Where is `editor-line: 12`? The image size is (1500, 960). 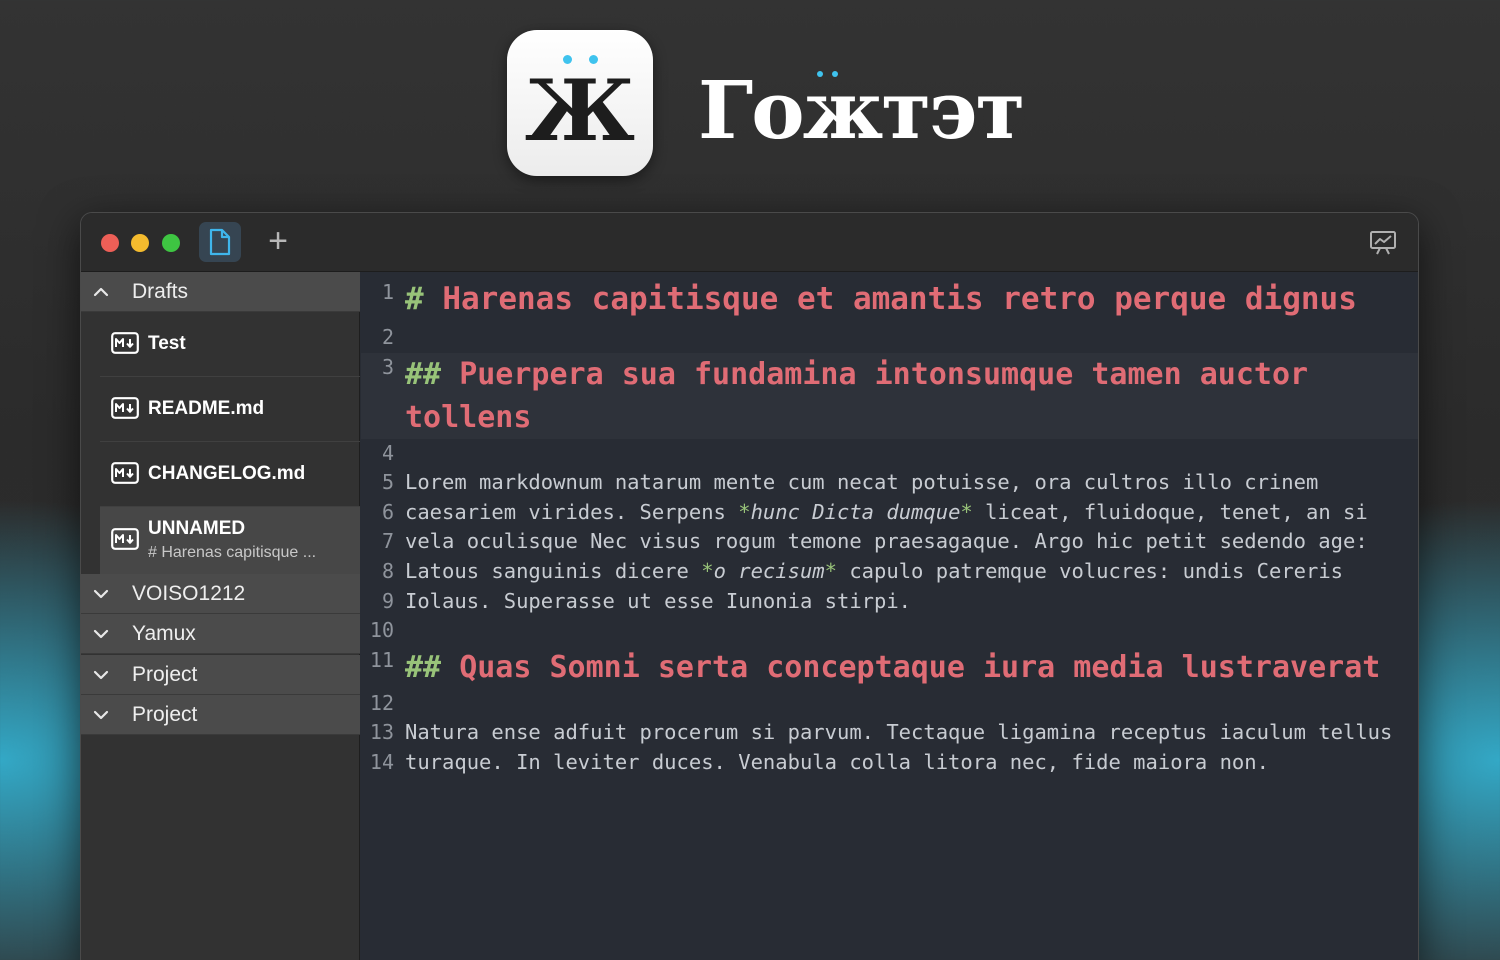
editor-line: 12 is located at coordinates (889, 704).